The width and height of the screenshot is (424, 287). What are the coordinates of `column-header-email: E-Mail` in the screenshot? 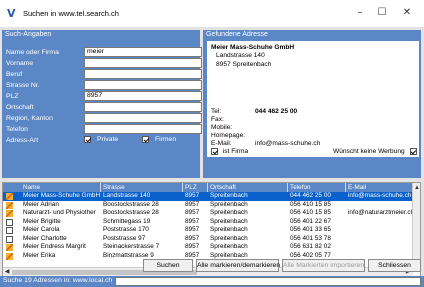 It's located at (379, 187).